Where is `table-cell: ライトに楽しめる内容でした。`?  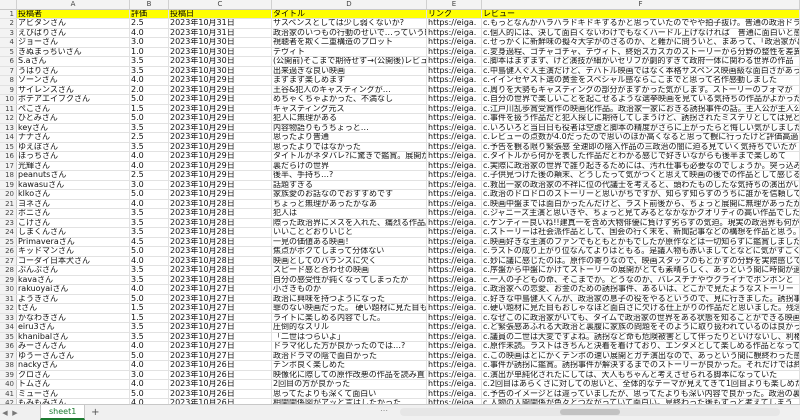 table-cell: ライトに楽しめる内容でした。 is located at coordinates (349, 318).